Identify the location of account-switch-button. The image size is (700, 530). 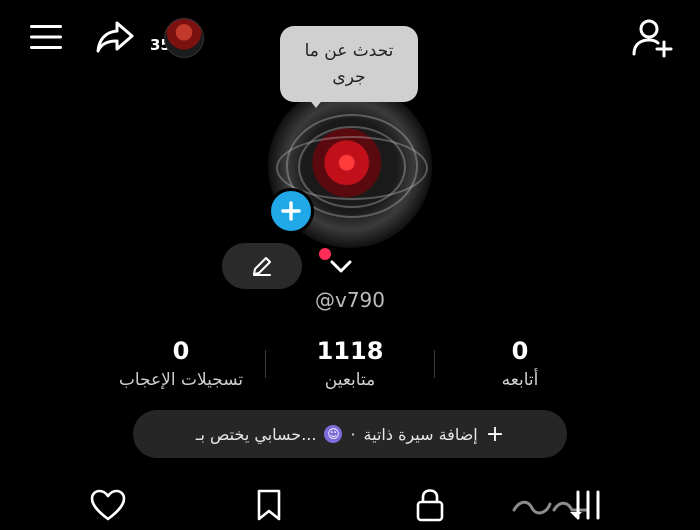
(341, 267).